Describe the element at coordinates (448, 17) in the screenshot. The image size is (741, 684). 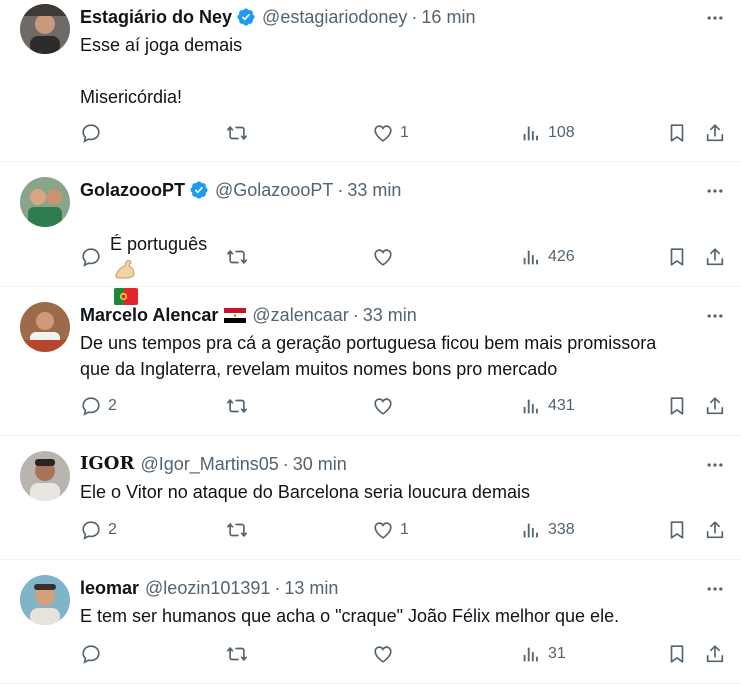
I see `timestamp: 16 min` at that location.